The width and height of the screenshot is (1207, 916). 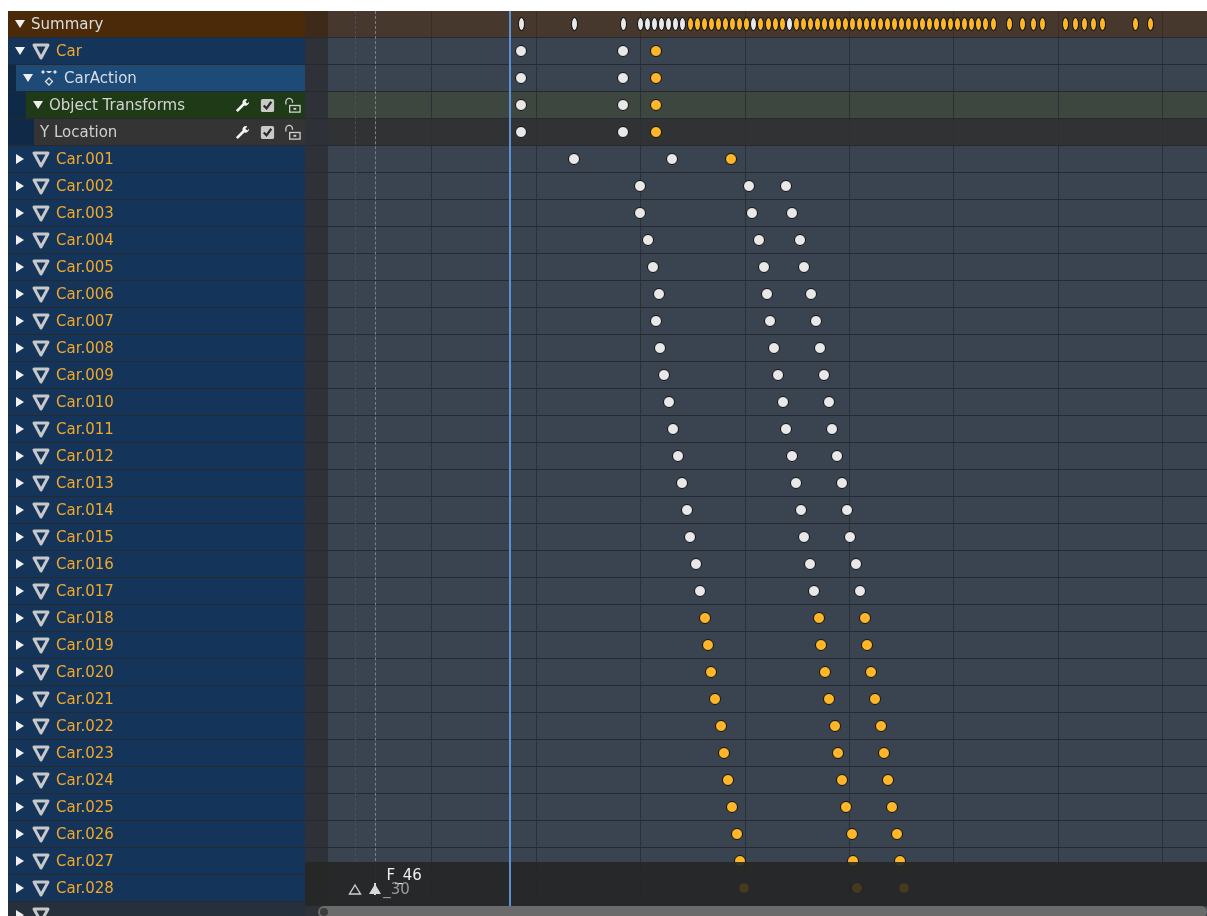 I want to click on object-row: Car.019, so click(x=156, y=645).